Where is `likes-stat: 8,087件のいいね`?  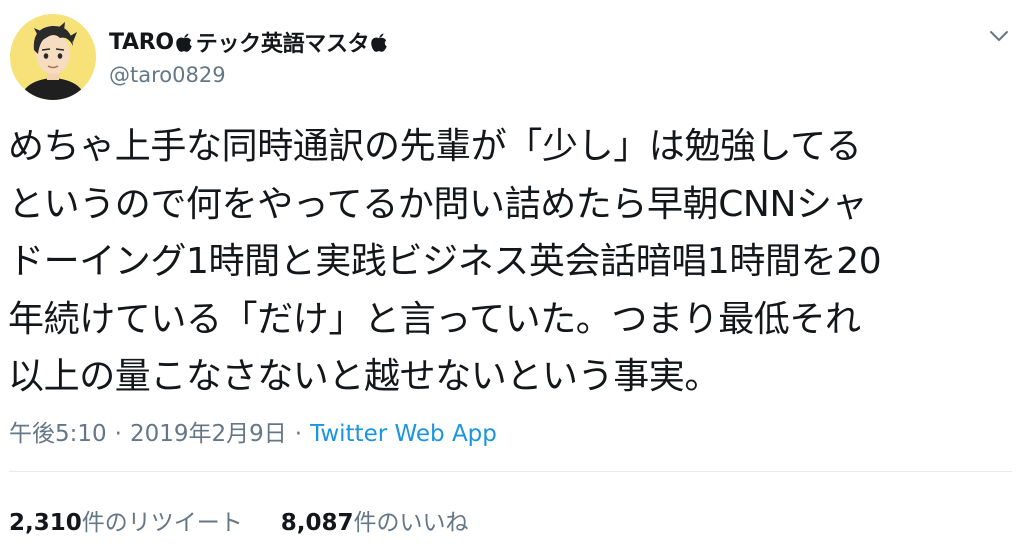 likes-stat: 8,087件のいいね is located at coordinates (375, 520).